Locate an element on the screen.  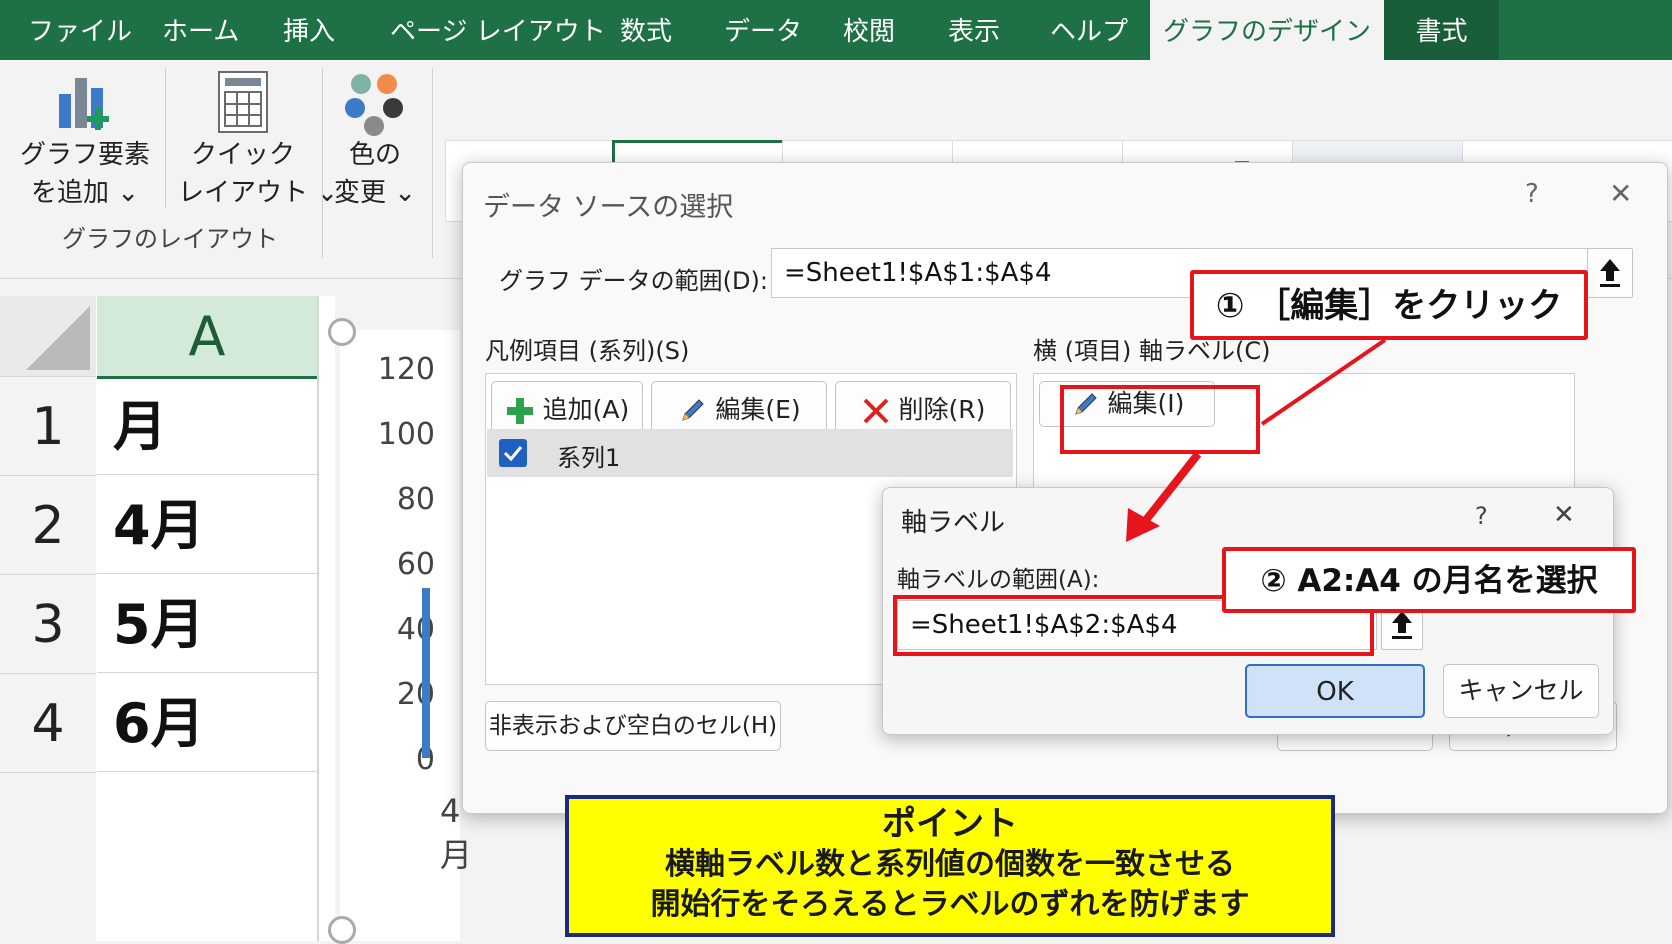
connector-line is located at coordinates (1323, 382).